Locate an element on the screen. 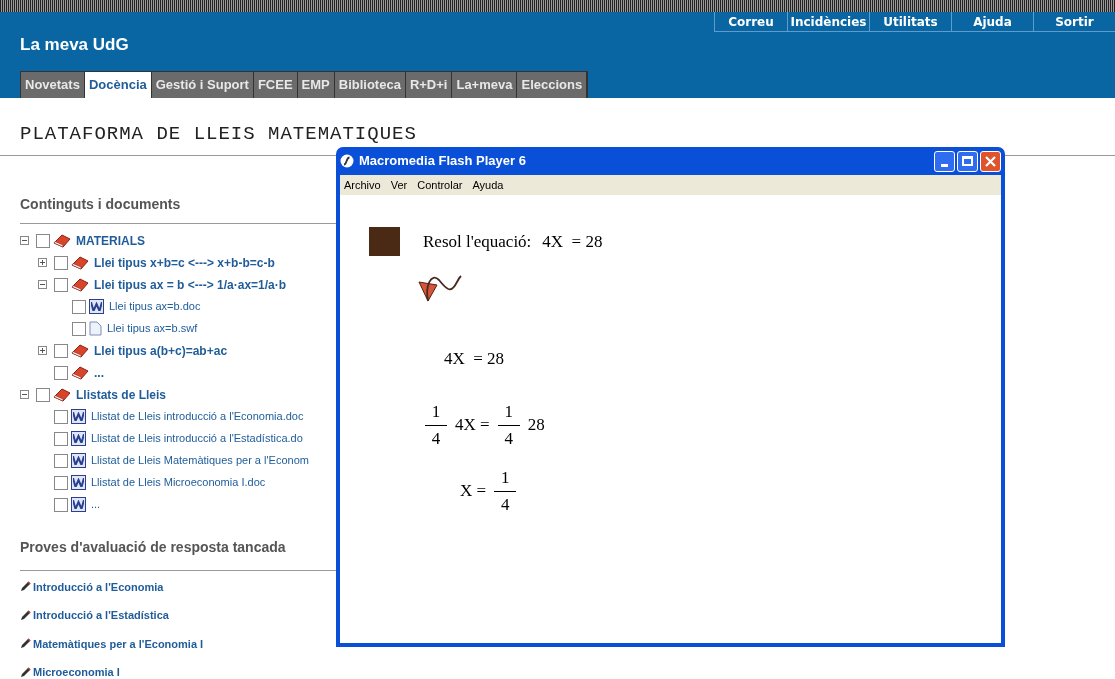 Image resolution: width=1115 pixels, height=679 pixels. document-icon is located at coordinates (95, 328).